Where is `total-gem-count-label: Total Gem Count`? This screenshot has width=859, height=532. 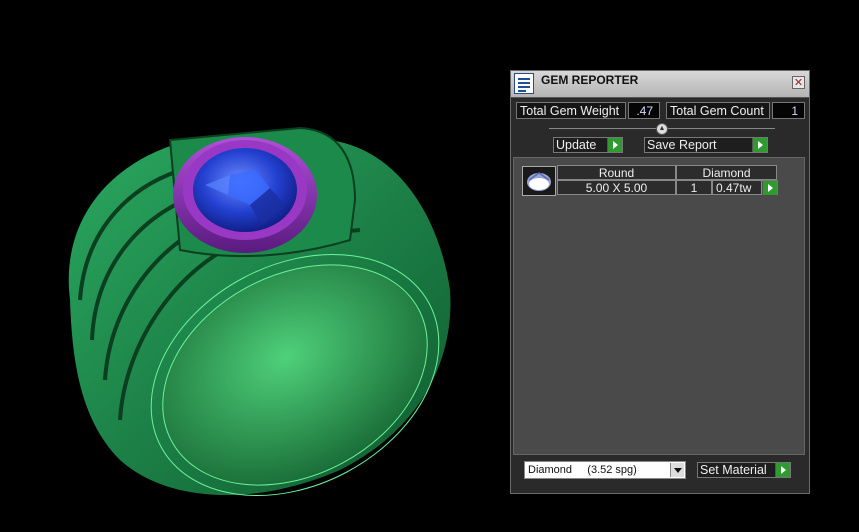 total-gem-count-label: Total Gem Count is located at coordinates (718, 110).